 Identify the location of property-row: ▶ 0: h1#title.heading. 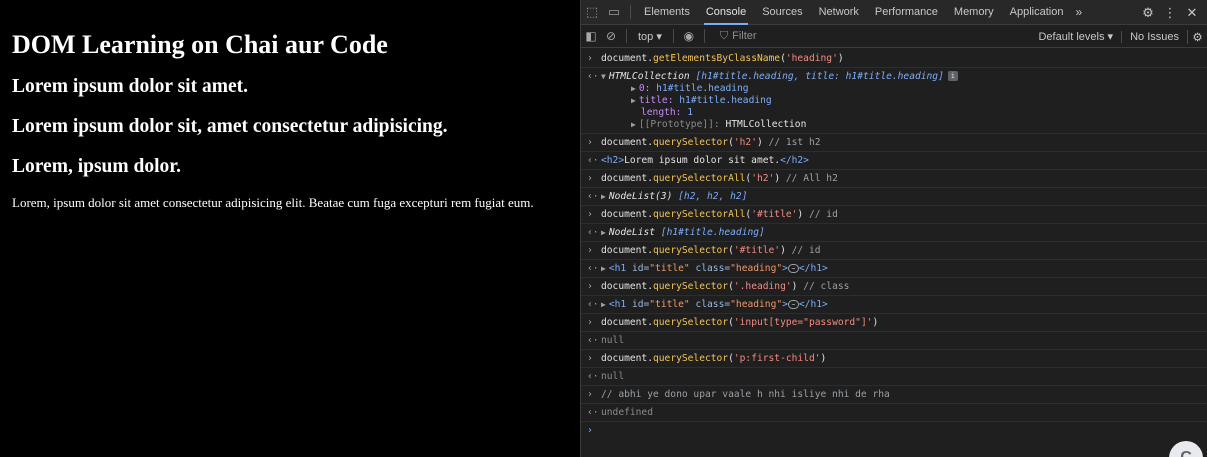
(916, 89).